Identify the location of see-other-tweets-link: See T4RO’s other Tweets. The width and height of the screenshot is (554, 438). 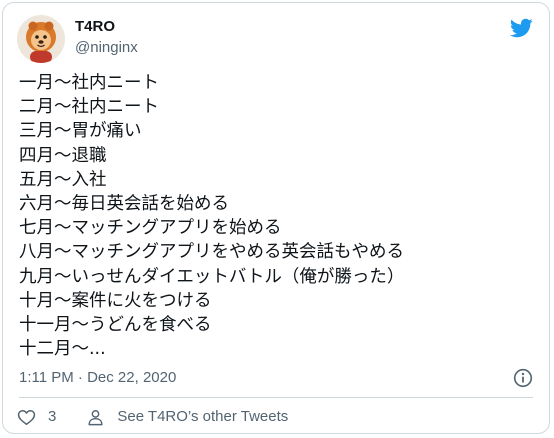
(187, 417).